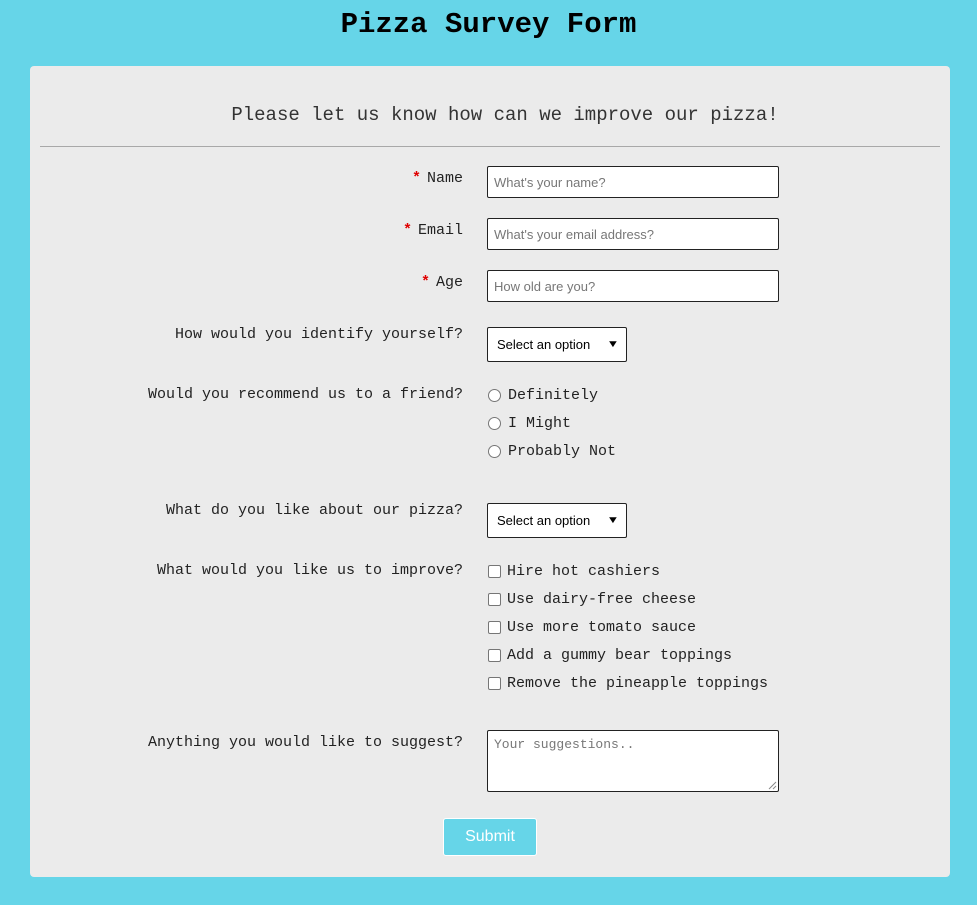  I want to click on recommend-label: Would you recommend us to a friend?, so click(305, 394).